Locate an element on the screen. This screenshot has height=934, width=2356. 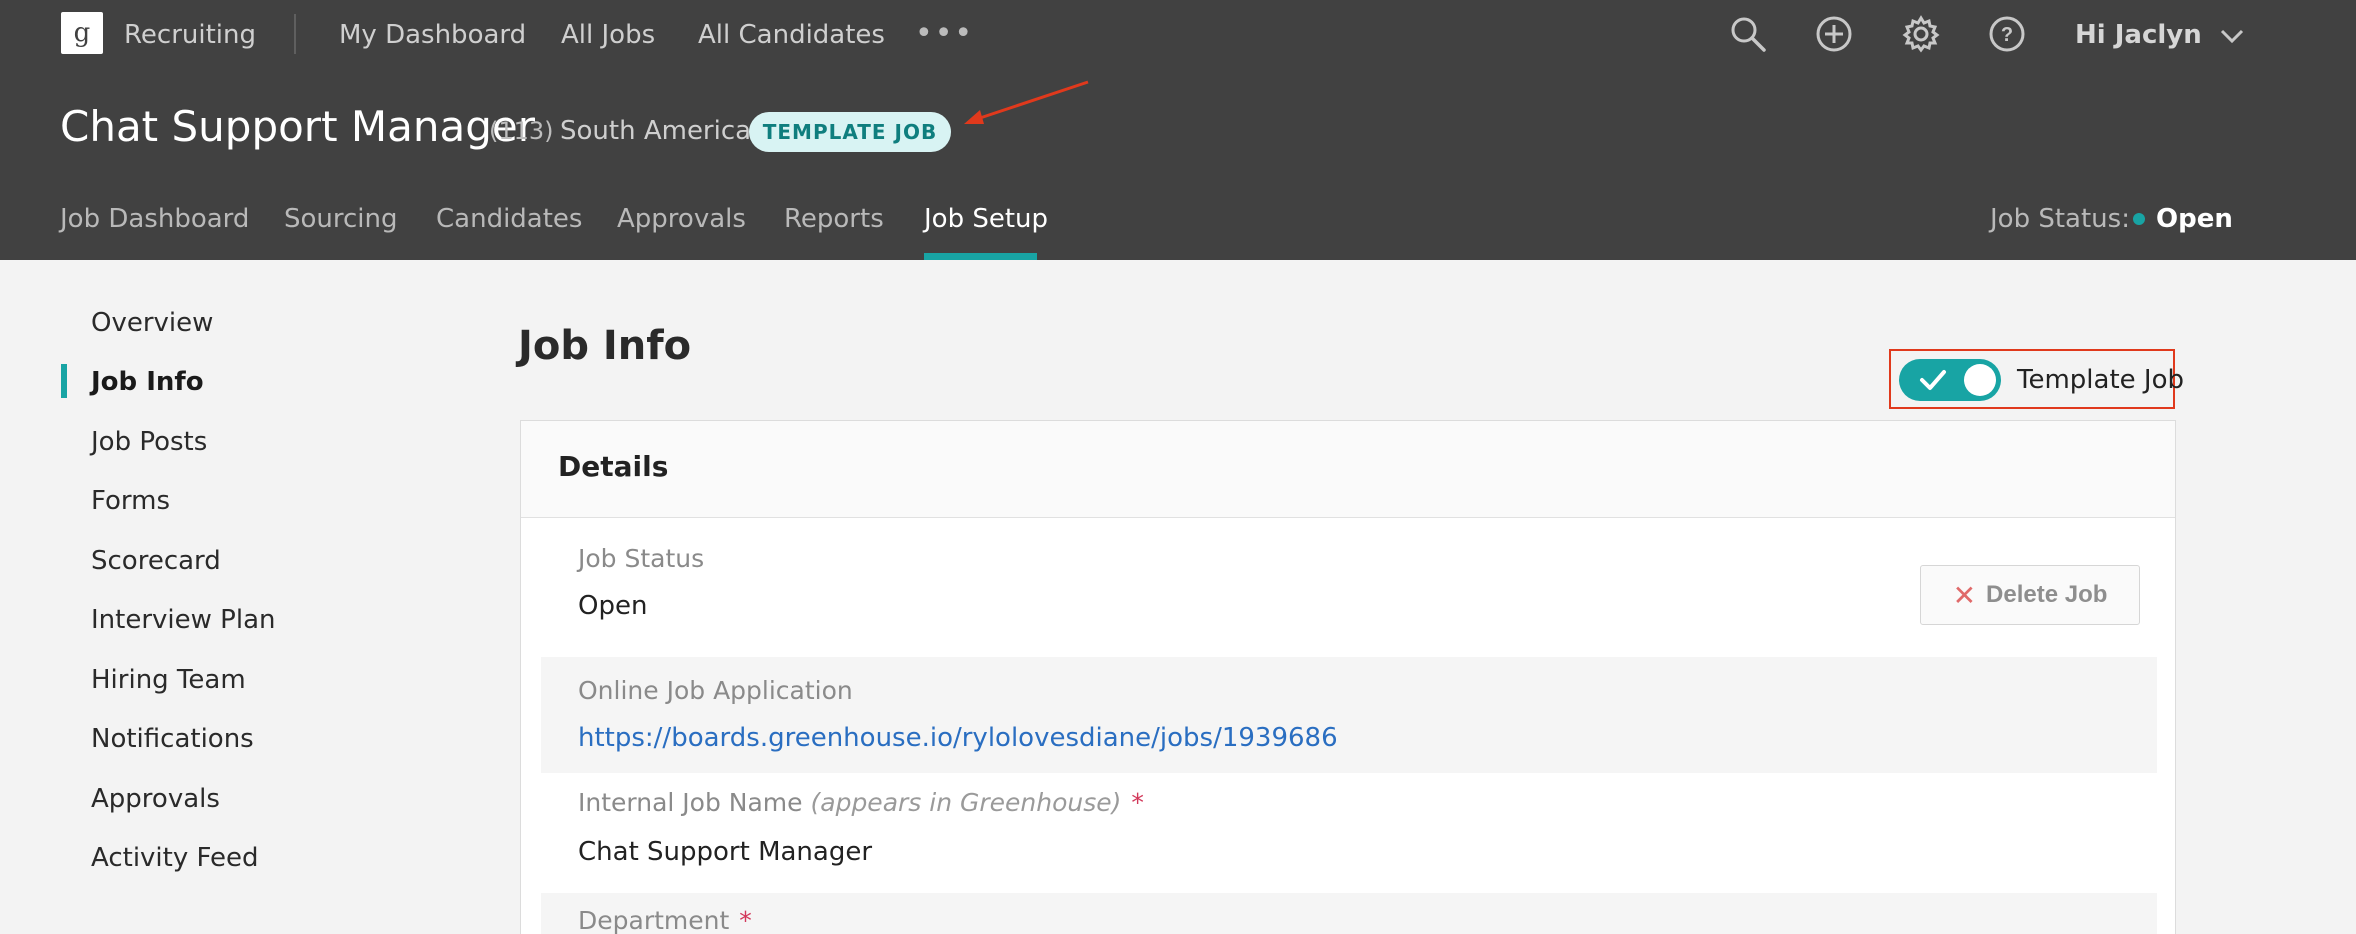
gear-icon is located at coordinates (1921, 34).